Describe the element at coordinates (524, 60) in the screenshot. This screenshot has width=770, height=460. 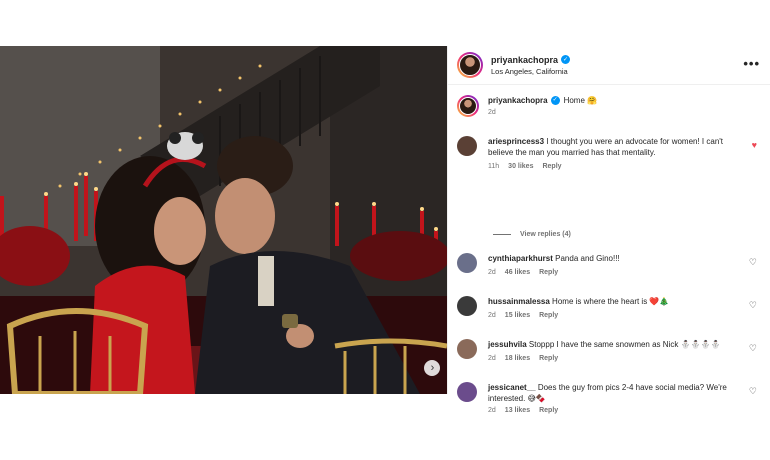
I see `author-username: priyankachopra` at that location.